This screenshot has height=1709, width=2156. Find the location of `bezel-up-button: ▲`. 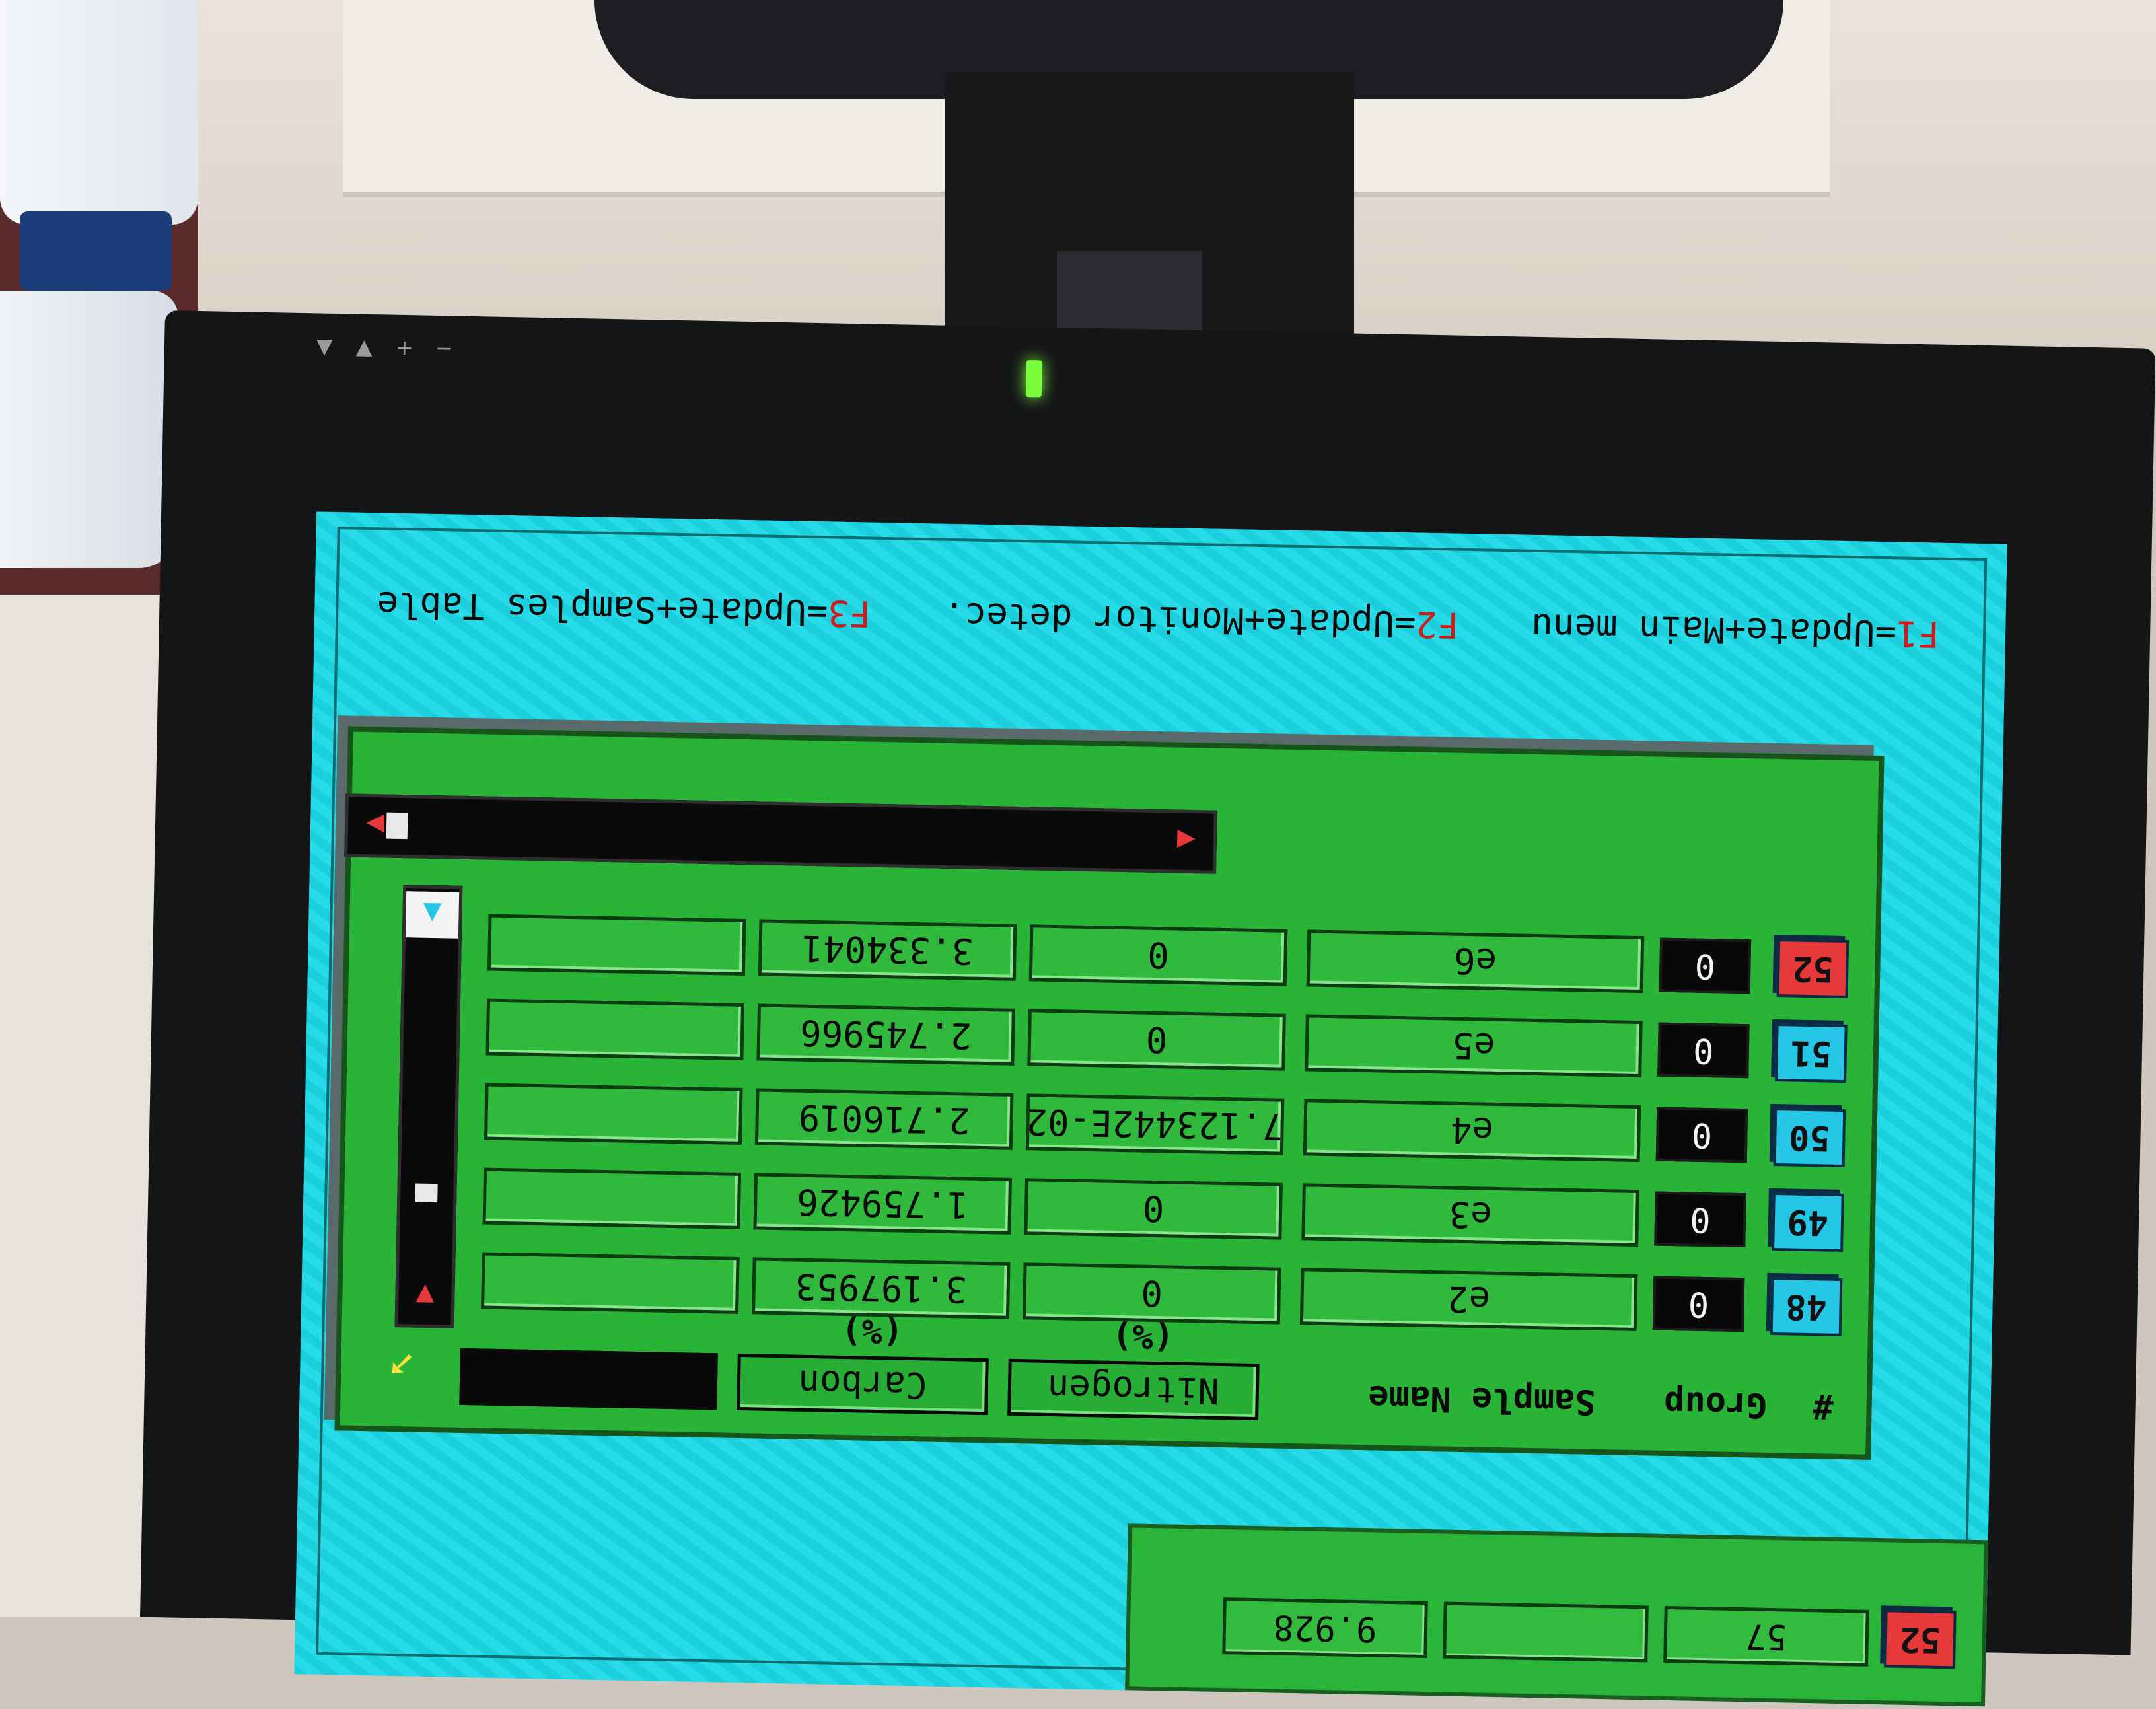

bezel-up-button: ▲ is located at coordinates (364, 346).